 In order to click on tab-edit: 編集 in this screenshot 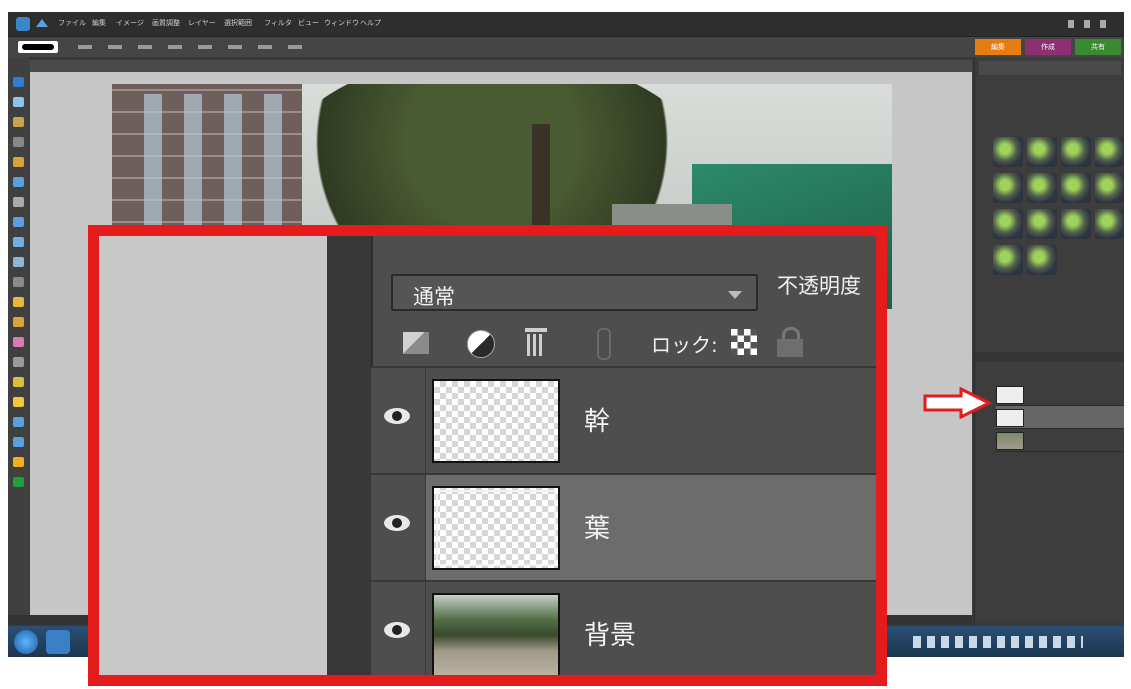, I will do `click(998, 47)`.